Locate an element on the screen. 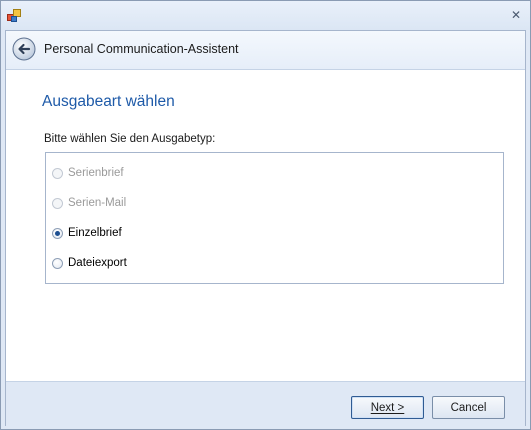  option-einzelbrief: Einzelbrief is located at coordinates (87, 233).